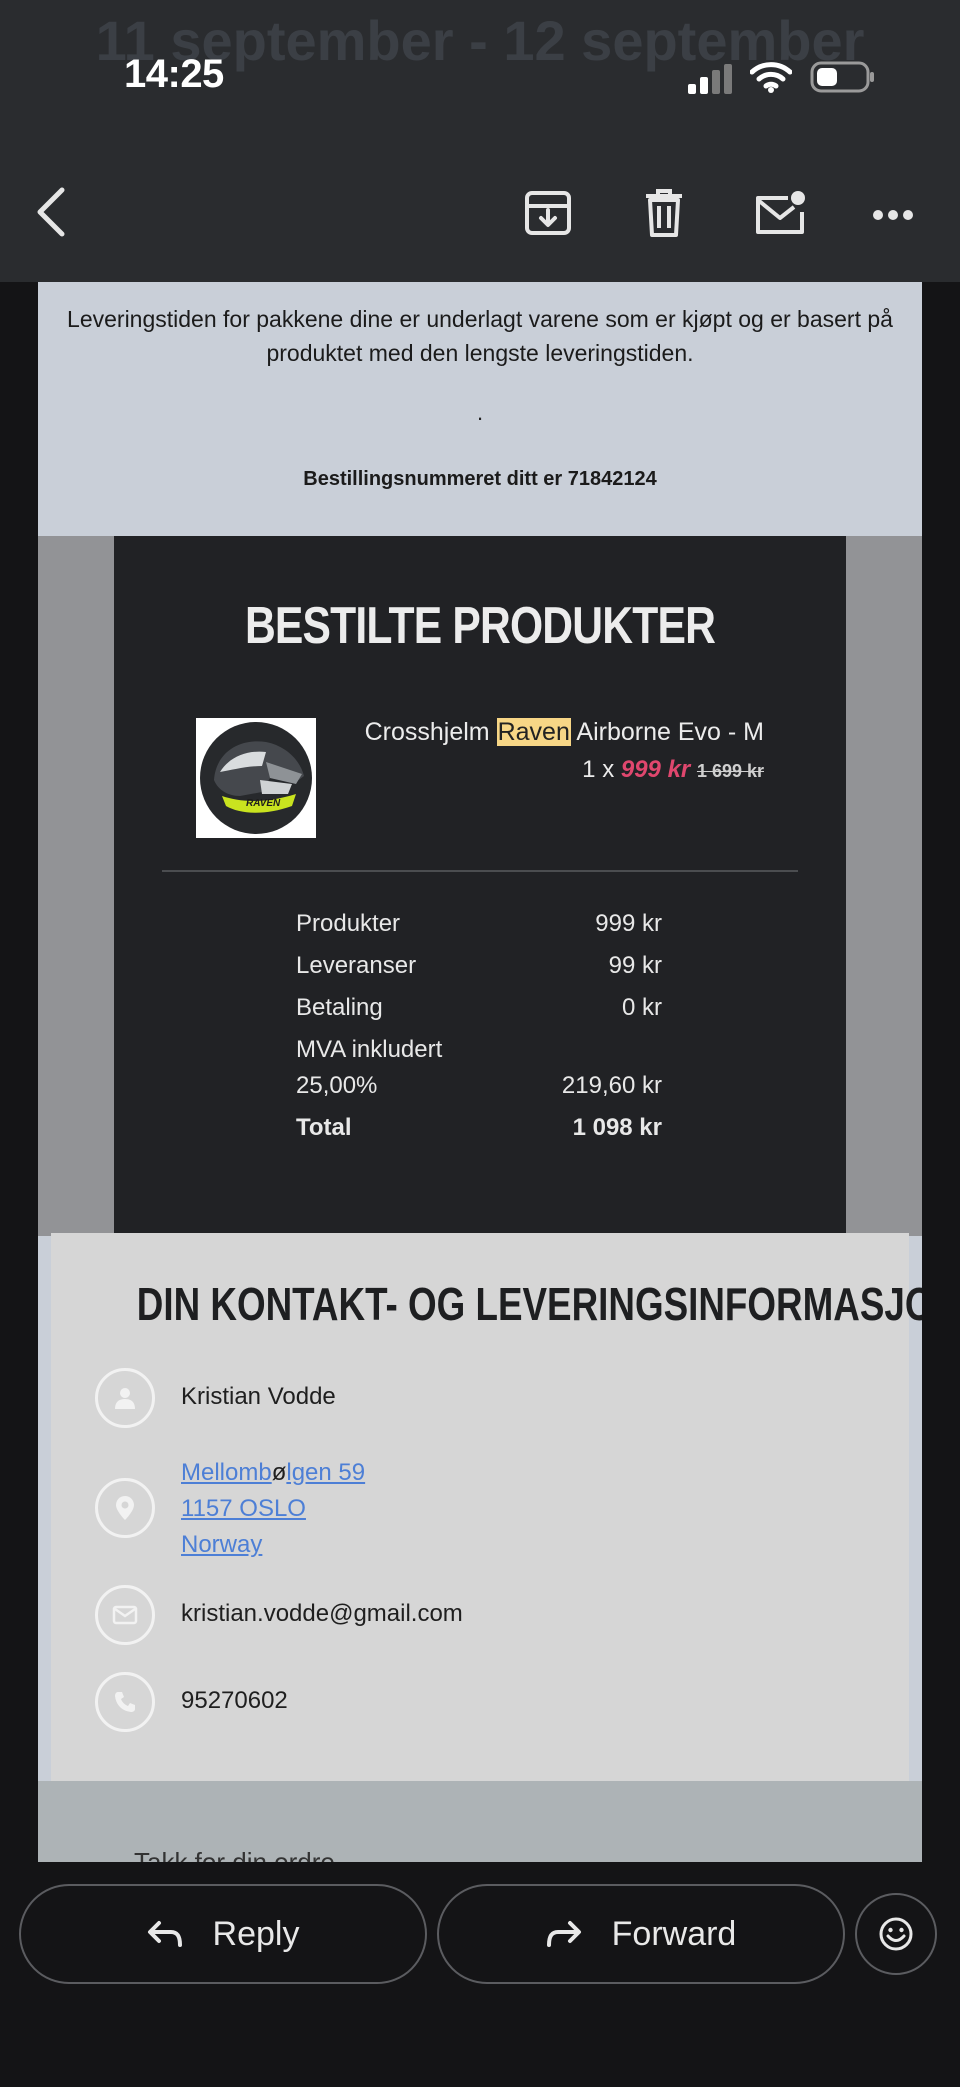  Describe the element at coordinates (664, 215) in the screenshot. I see `trash-icon` at that location.